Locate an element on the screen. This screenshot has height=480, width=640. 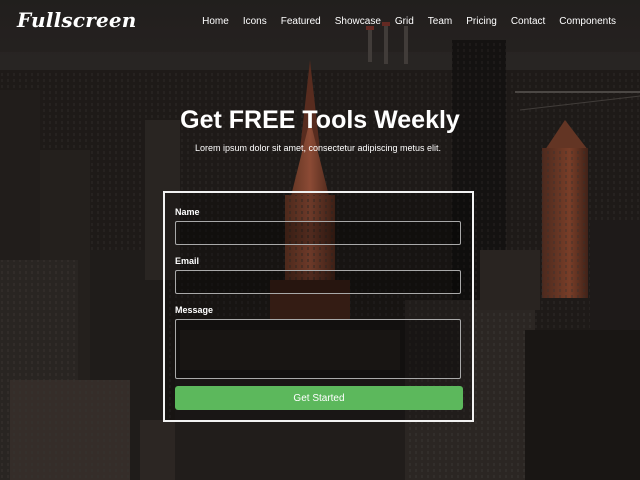
nav-item: Showcase is located at coordinates (358, 21).